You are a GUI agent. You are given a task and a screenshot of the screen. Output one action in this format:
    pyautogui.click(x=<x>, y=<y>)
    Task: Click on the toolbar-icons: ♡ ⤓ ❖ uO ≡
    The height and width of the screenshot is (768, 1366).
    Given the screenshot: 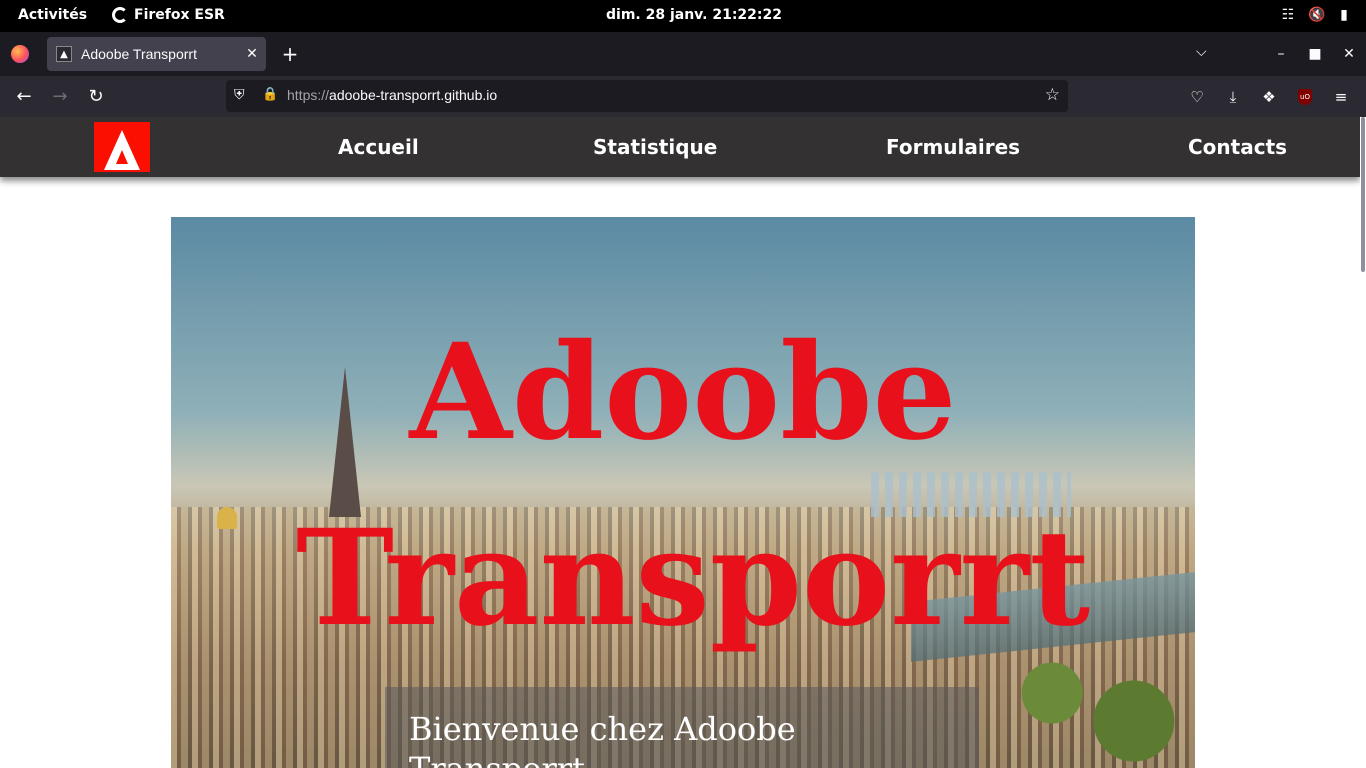 What is the action you would take?
    pyautogui.click(x=1269, y=97)
    